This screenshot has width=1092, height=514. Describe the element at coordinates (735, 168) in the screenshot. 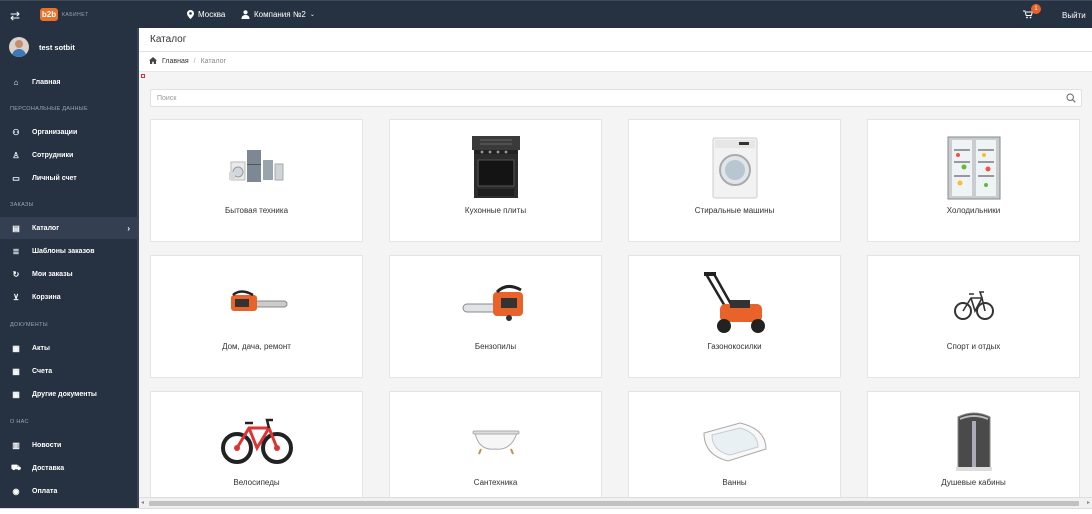

I see `washing-machine-image` at that location.